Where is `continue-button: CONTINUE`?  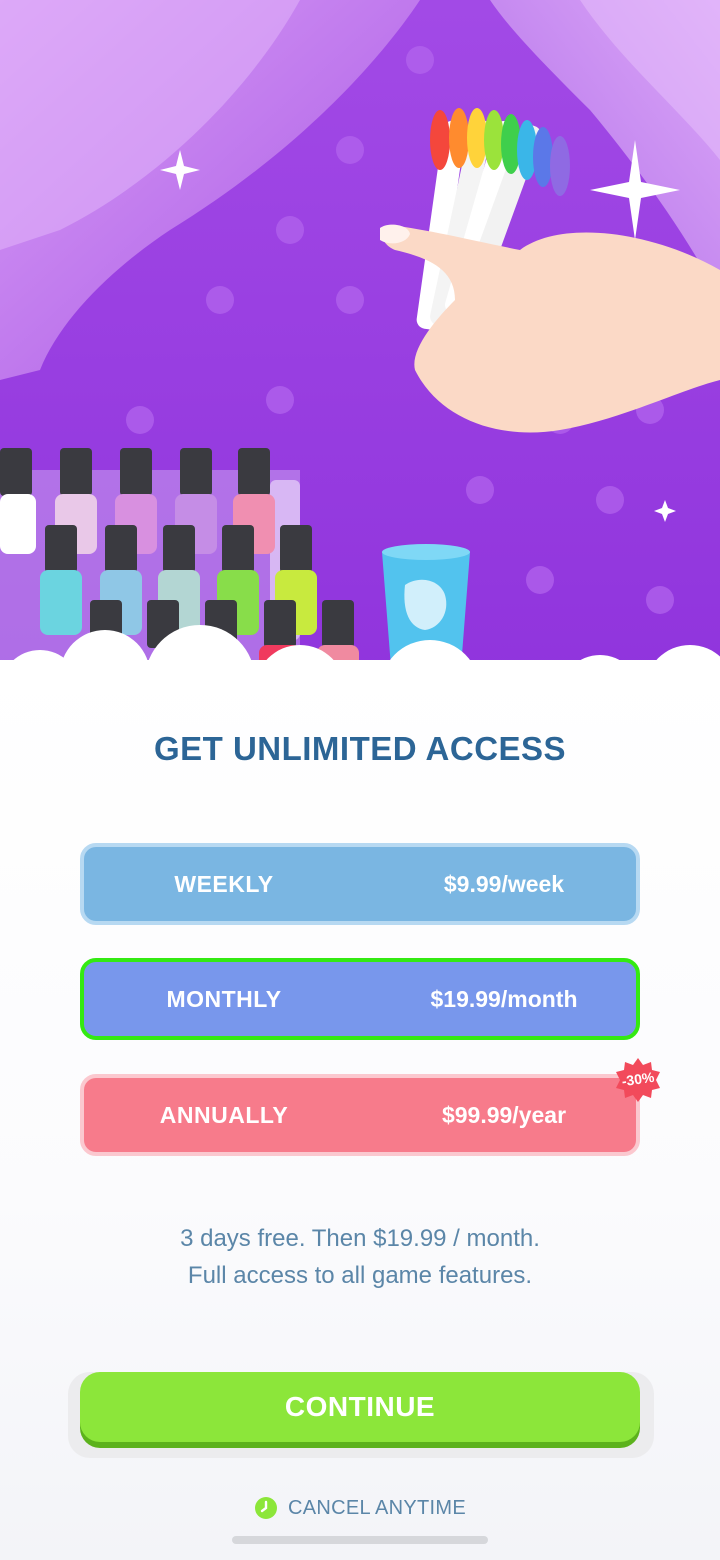
continue-button: CONTINUE is located at coordinates (360, 1407).